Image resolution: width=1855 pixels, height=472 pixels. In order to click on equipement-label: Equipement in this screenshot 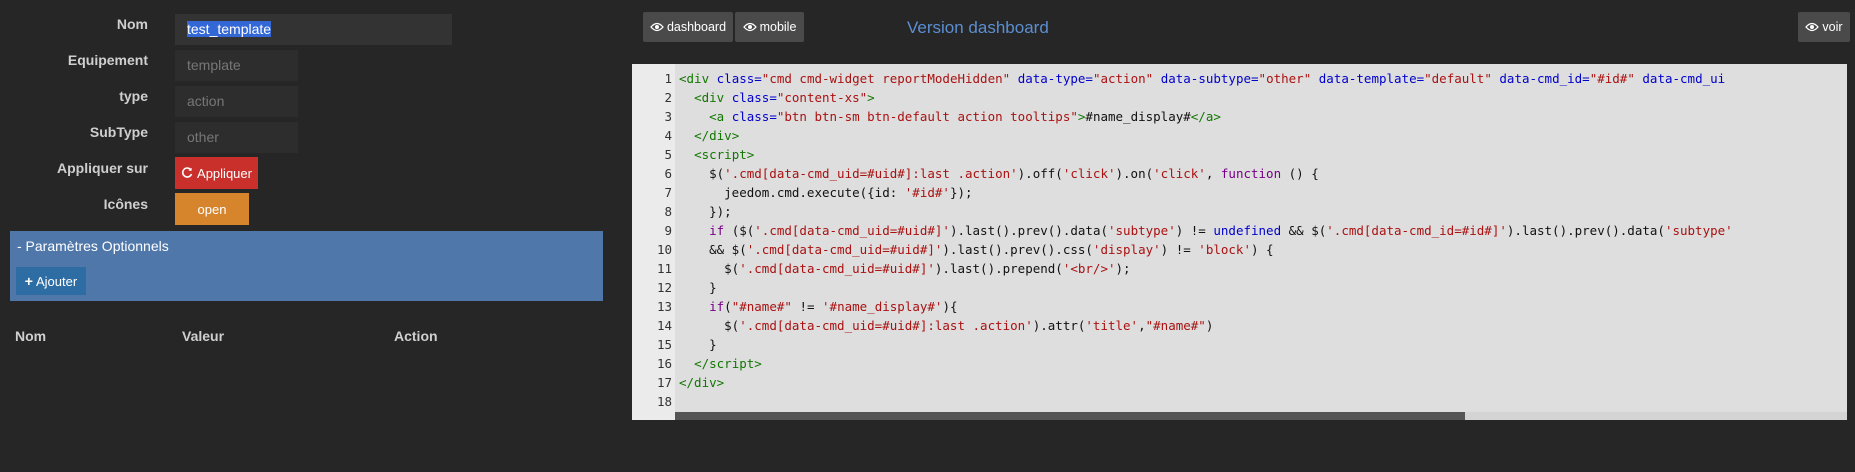, I will do `click(107, 60)`.